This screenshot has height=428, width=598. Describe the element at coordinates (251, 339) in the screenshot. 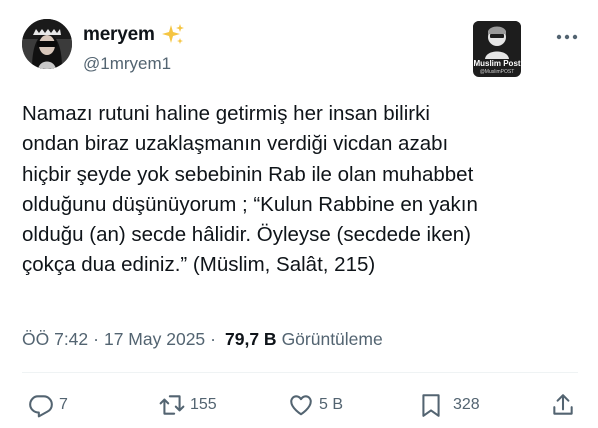

I see `view-count: 79,7 B` at that location.